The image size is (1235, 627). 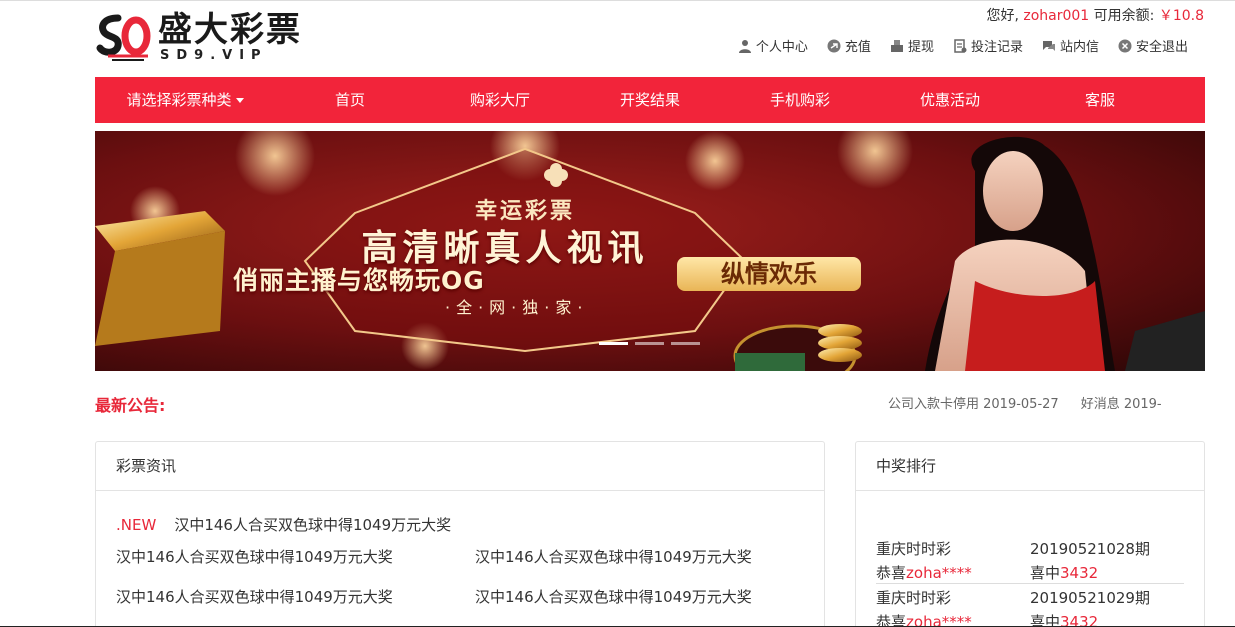 I want to click on greeting-prefix: 您好,, so click(x=1002, y=16).